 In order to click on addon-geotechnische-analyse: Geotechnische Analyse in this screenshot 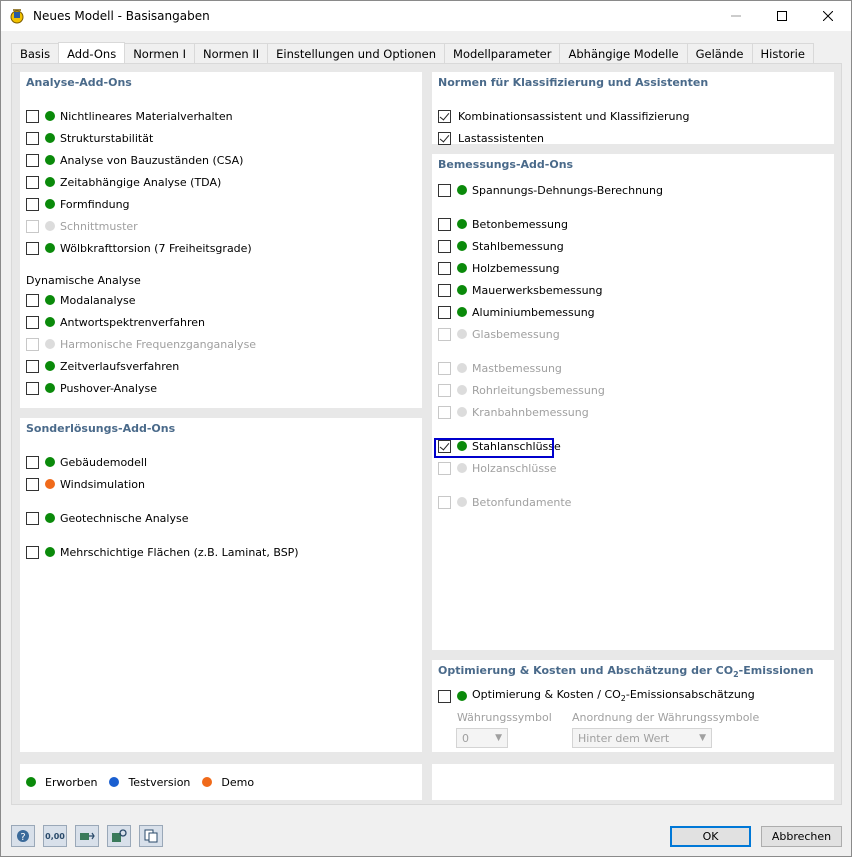, I will do `click(107, 518)`.